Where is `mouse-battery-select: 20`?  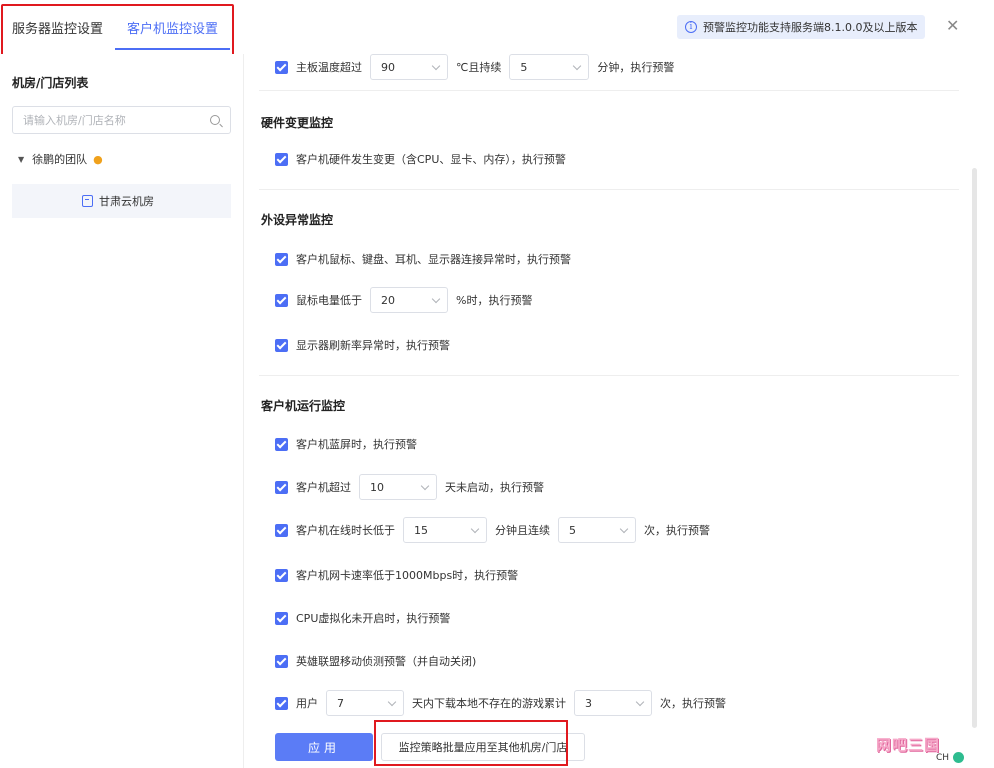 mouse-battery-select: 20 is located at coordinates (409, 300).